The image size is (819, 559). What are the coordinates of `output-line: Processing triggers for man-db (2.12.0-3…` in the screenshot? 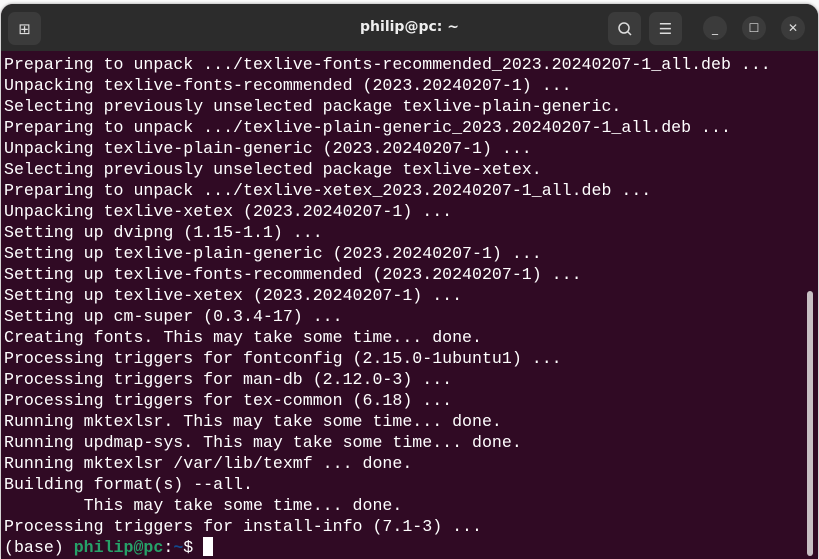 It's located at (228, 379).